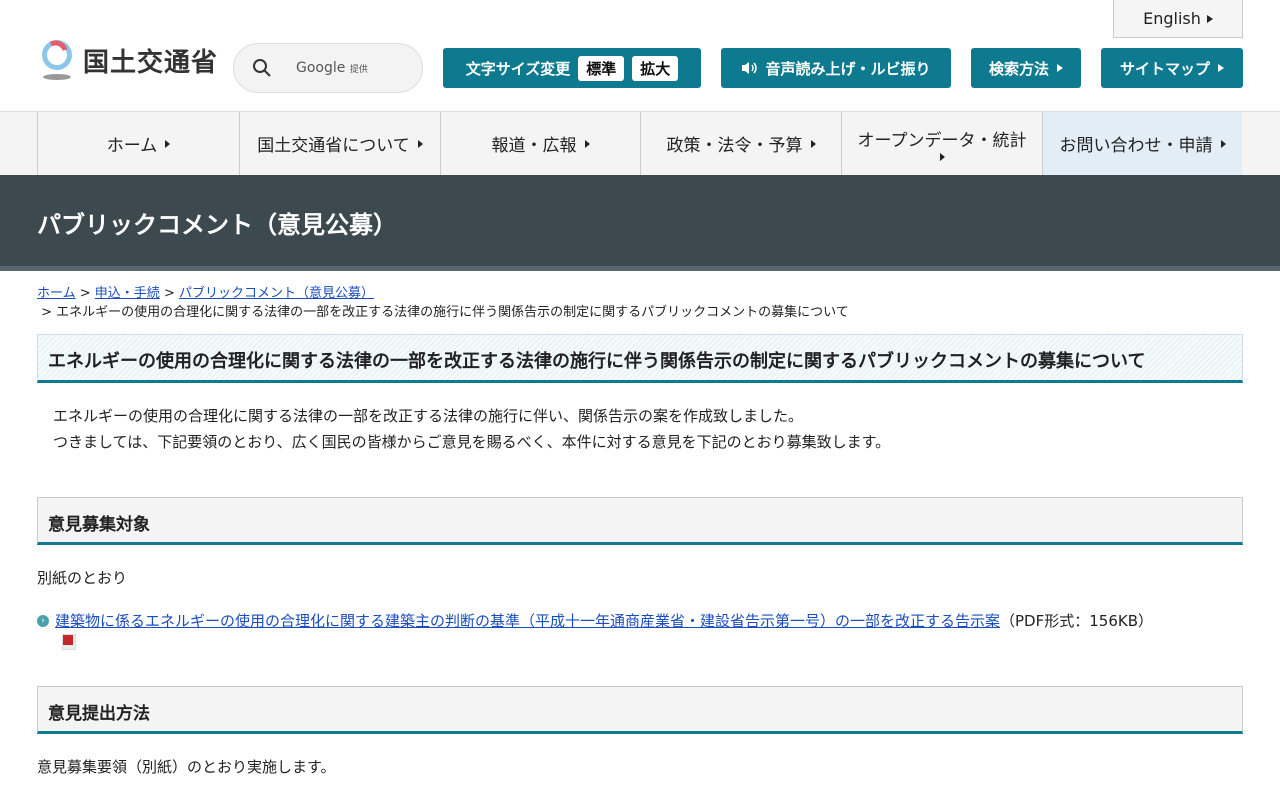  Describe the element at coordinates (1076, 621) in the screenshot. I see `attachment-meta: （PDF形式：156KB）` at that location.